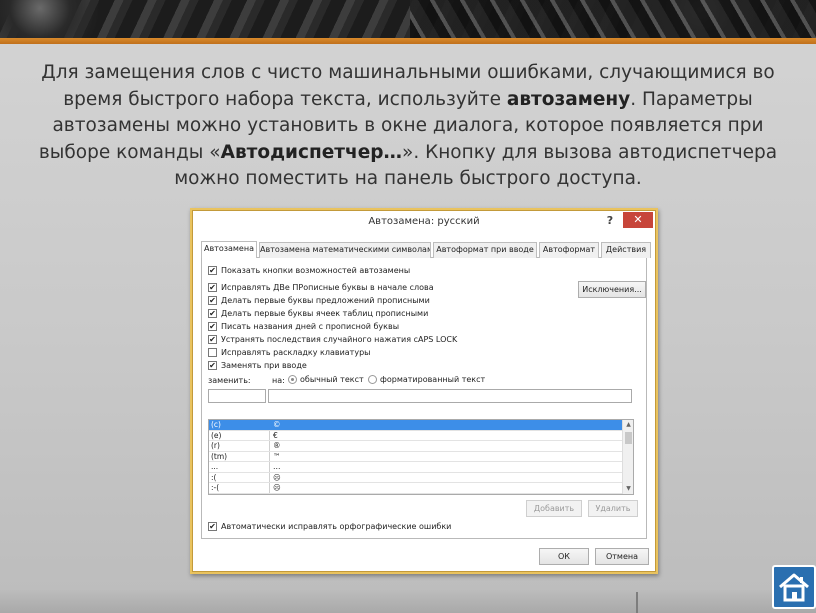  Describe the element at coordinates (296, 352) in the screenshot. I see `option-label: Исправлять раскладку клавиатуры` at that location.